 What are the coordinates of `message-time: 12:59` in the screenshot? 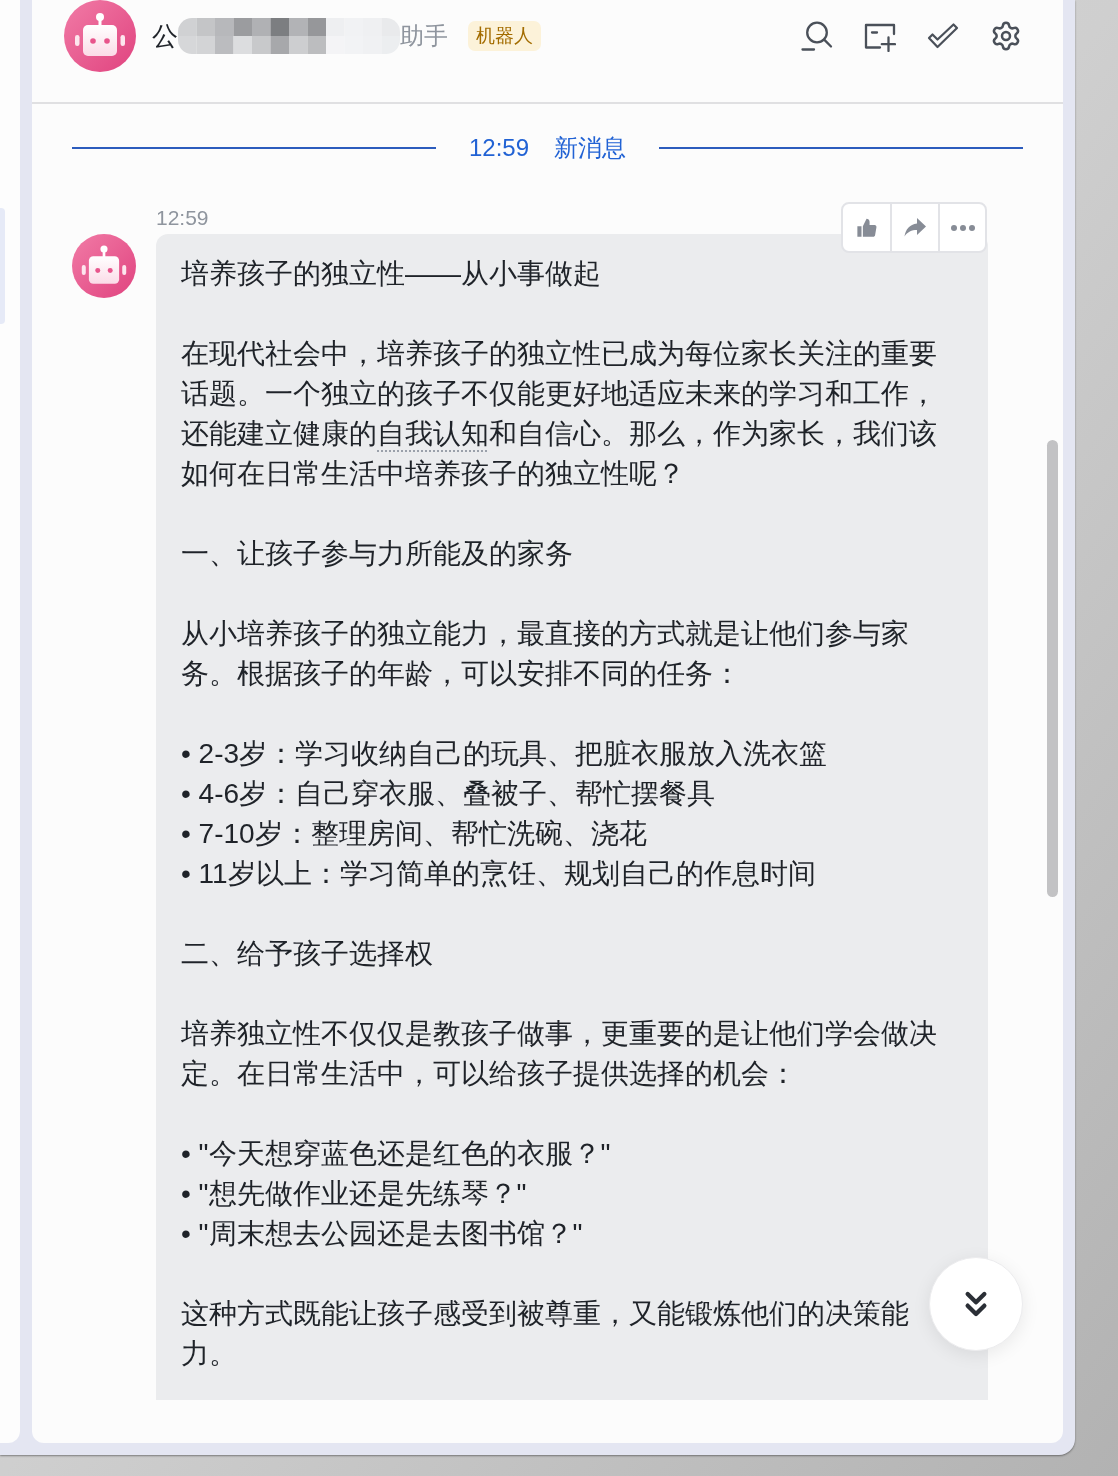 It's located at (182, 218).